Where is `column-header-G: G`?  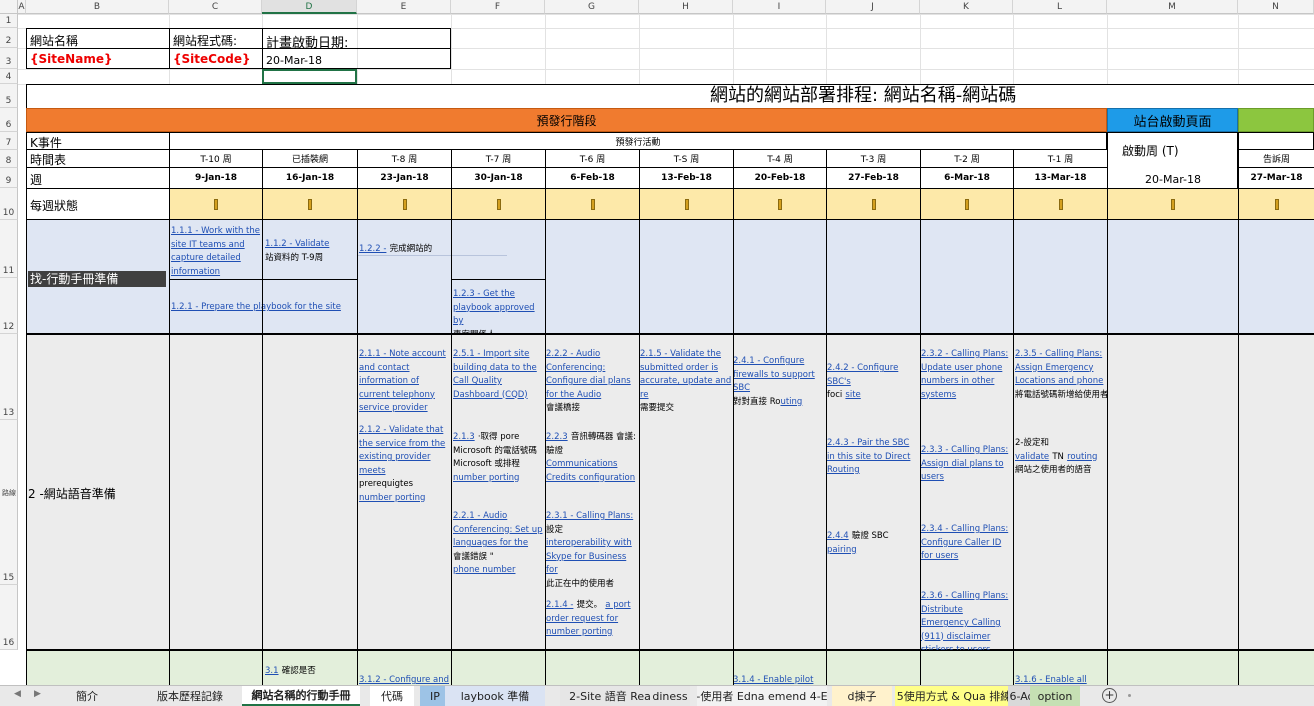 column-header-G: G is located at coordinates (592, 7).